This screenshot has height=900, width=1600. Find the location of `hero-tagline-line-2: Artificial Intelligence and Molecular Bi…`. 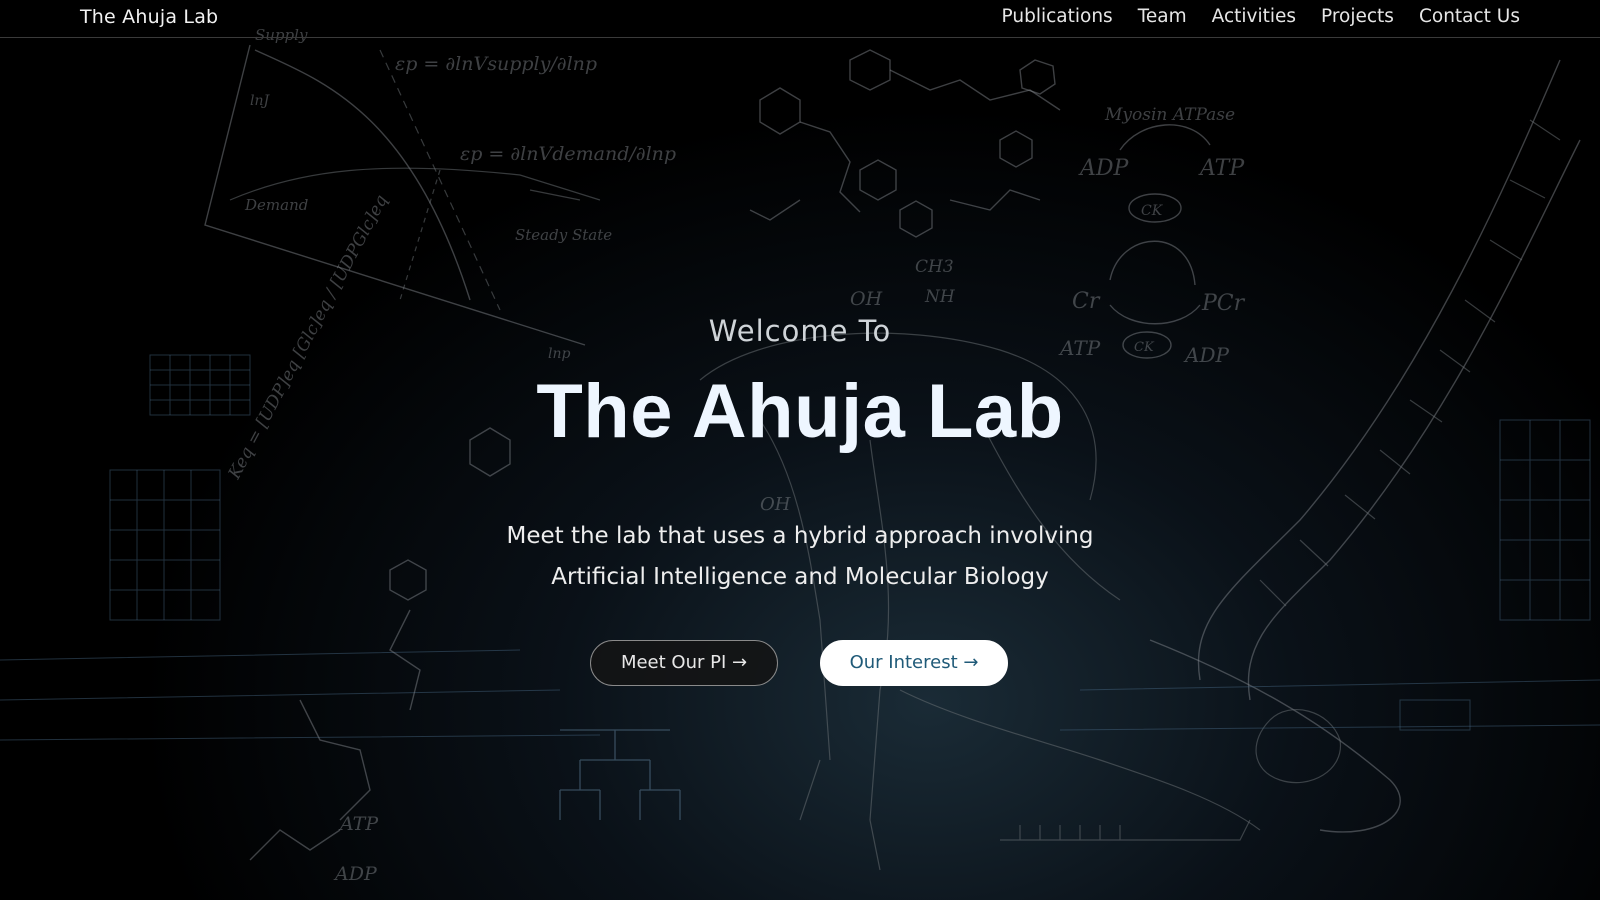

hero-tagline-line-2: Artificial Intelligence and Molecular Bi… is located at coordinates (800, 577).